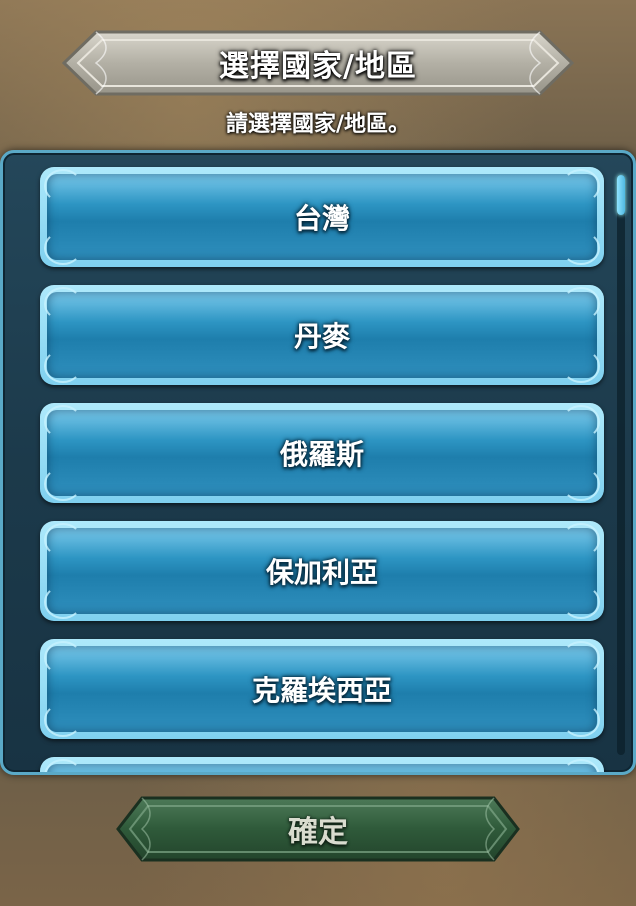 This screenshot has height=906, width=636. I want to click on country-item-croatia: 克羅埃西亞, so click(322, 689).